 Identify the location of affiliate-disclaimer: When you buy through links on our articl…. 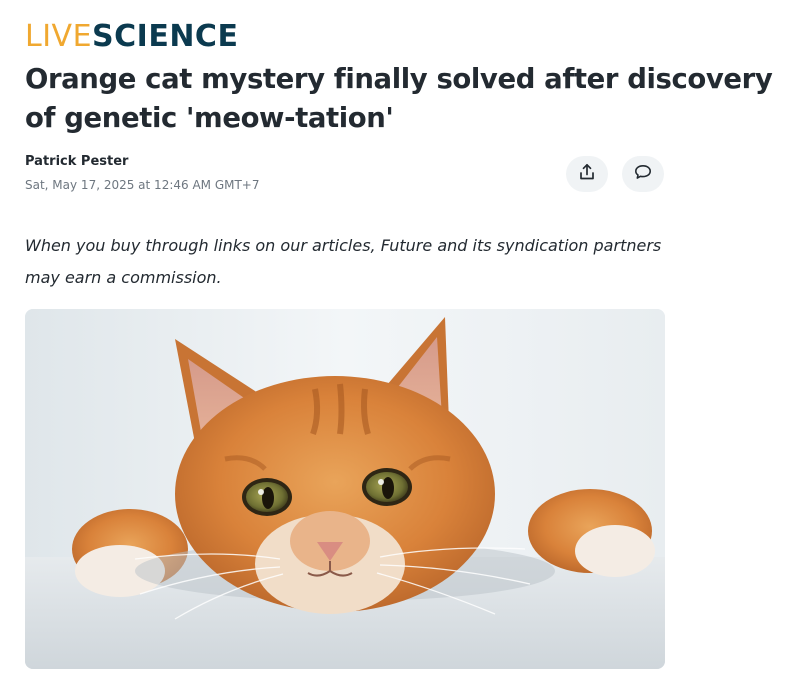
(343, 261).